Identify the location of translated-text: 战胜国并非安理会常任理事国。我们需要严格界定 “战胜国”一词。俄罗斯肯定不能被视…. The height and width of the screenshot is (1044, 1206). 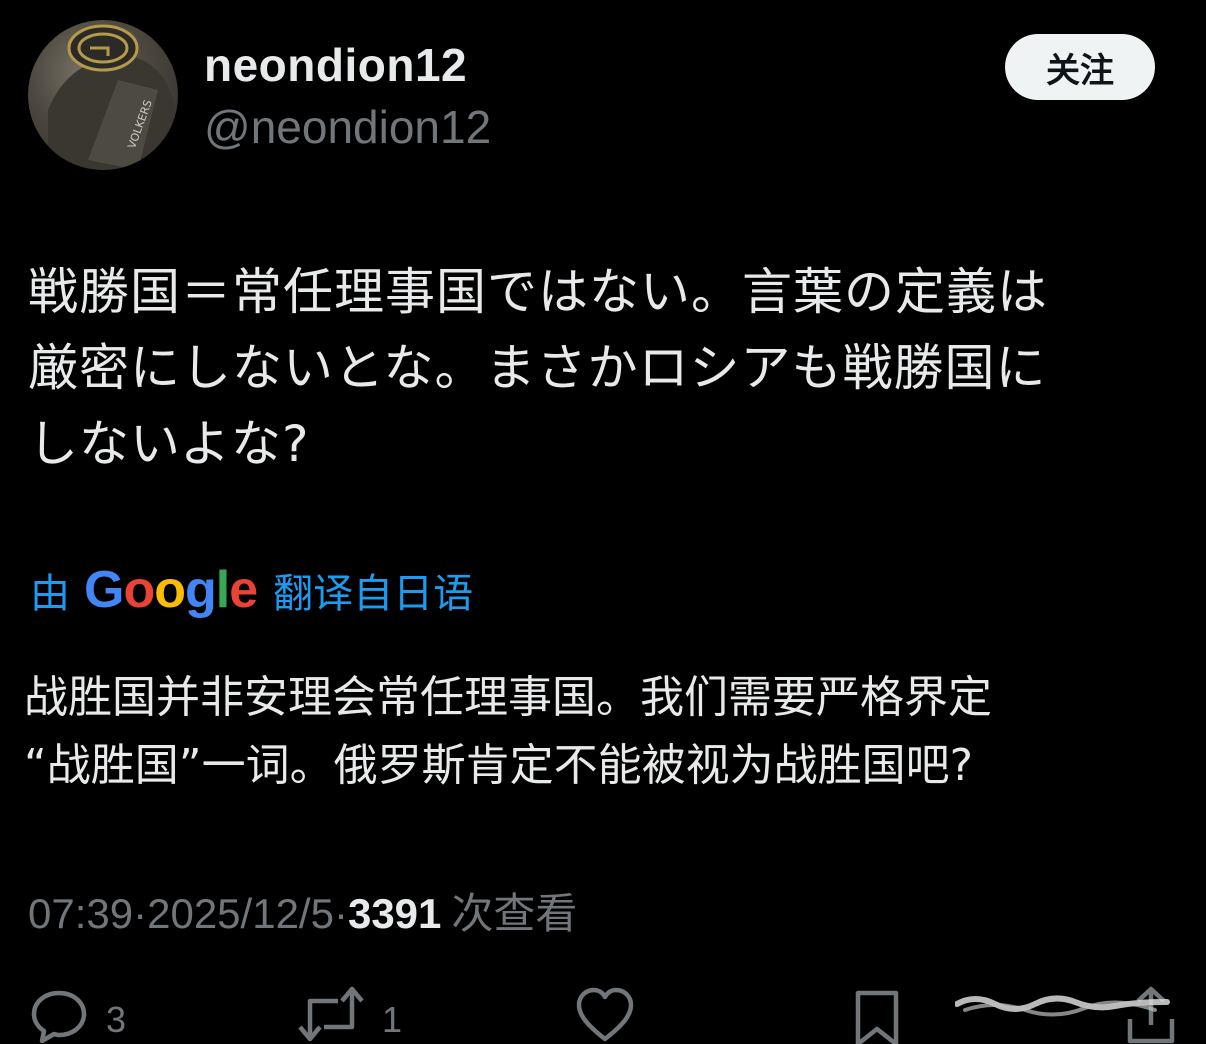
(609, 732).